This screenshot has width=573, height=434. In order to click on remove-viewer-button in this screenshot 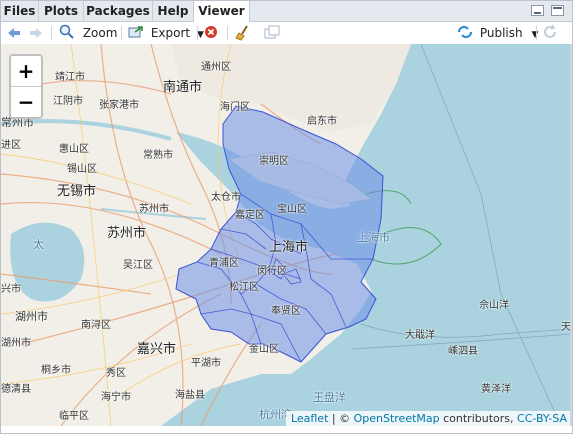, I will do `click(211, 33)`.